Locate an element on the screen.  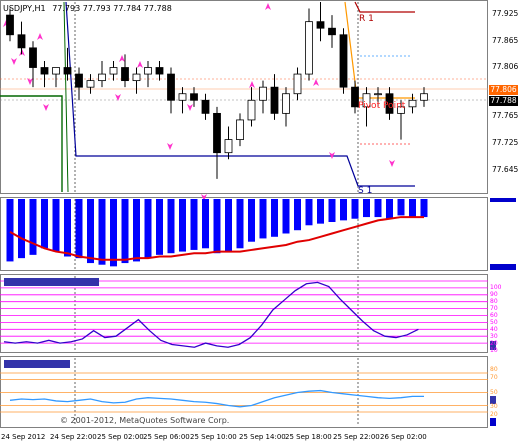
price-tick: 77.725 is located at coordinates (505, 142).